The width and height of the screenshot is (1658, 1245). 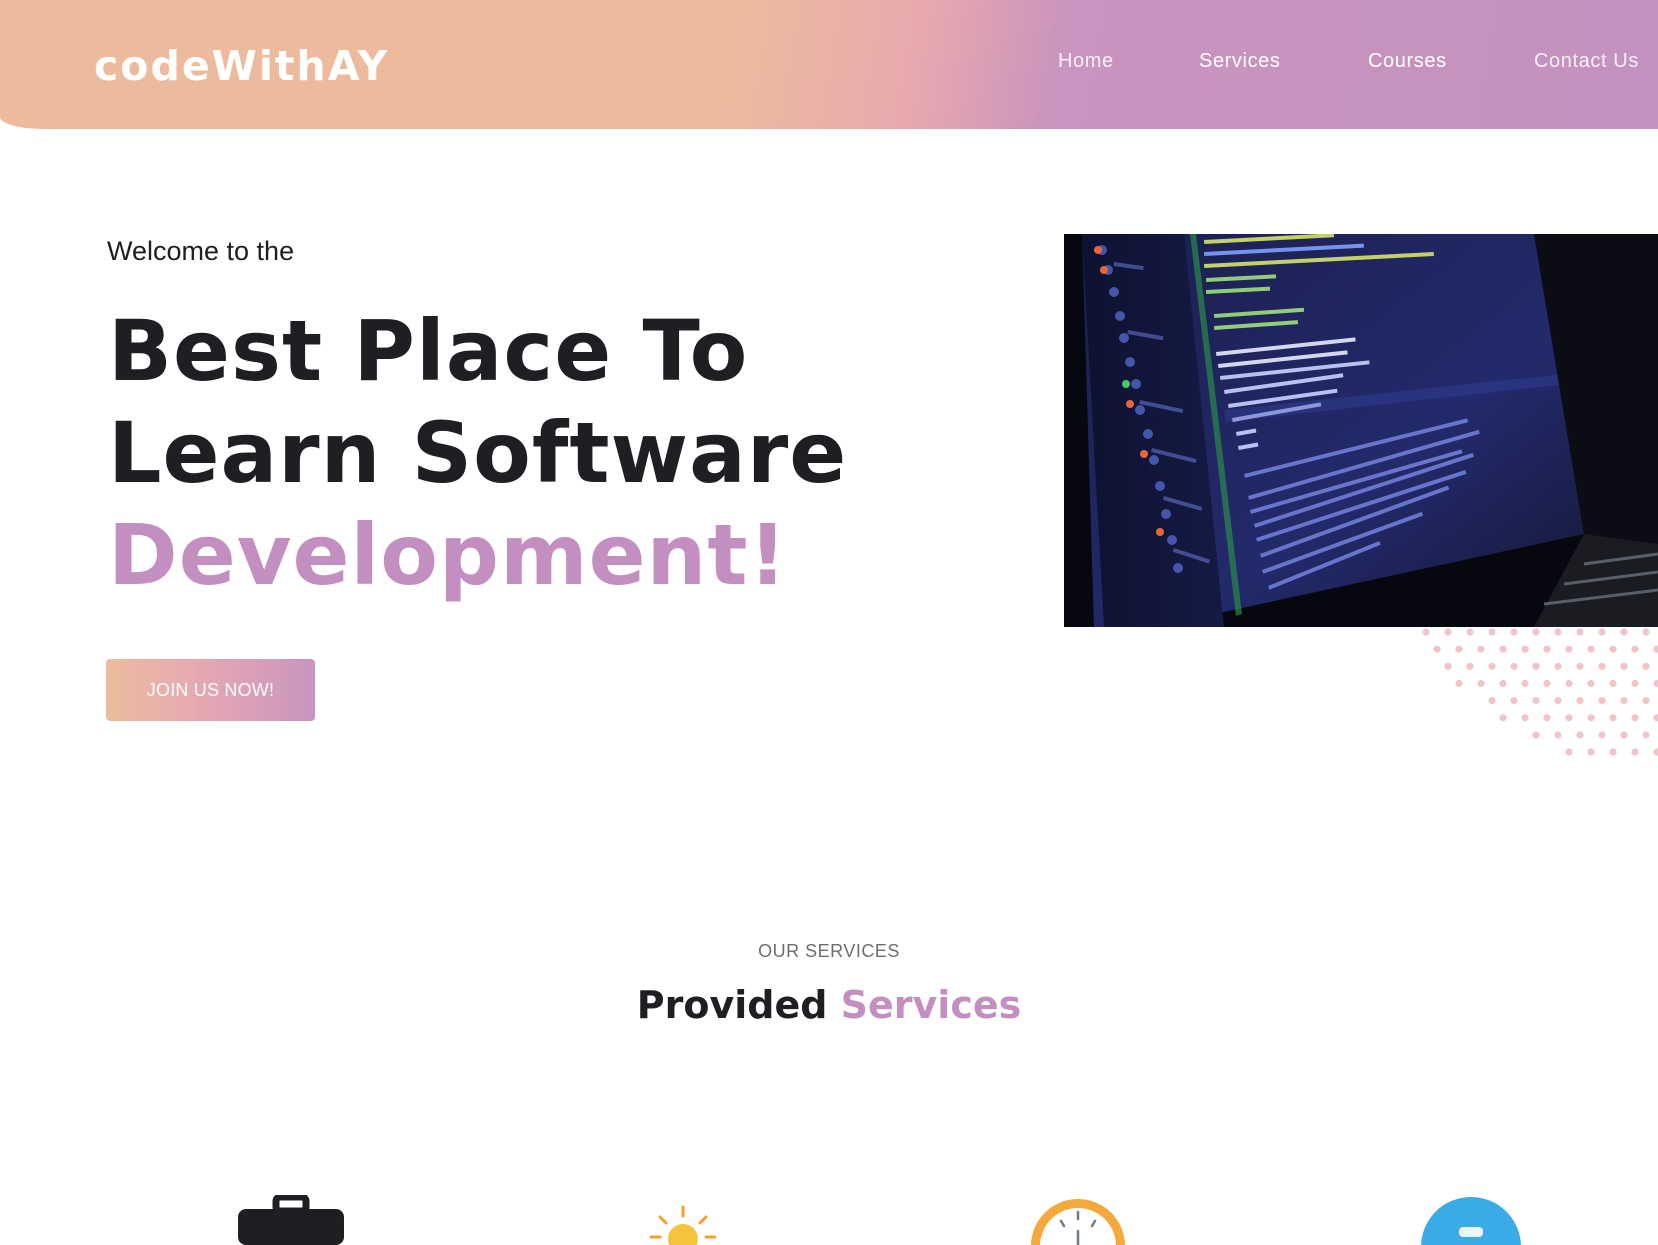 I want to click on services-kicker: OUR SERVICES, so click(x=829, y=951).